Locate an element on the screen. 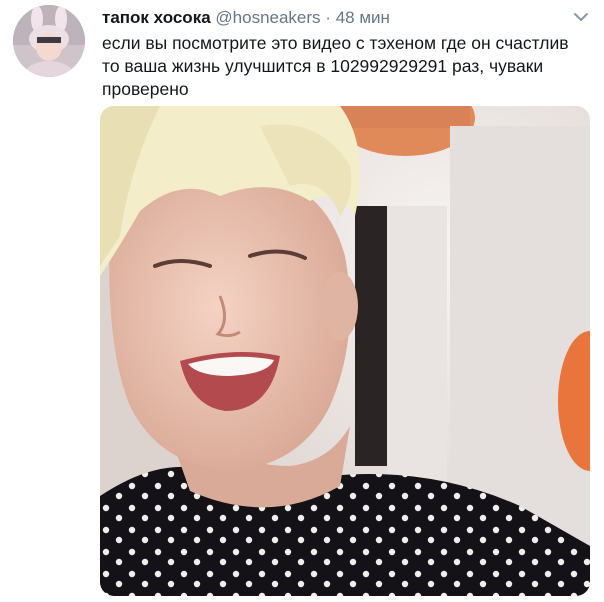 The image size is (604, 602). profile-avatar-icon is located at coordinates (49, 41).